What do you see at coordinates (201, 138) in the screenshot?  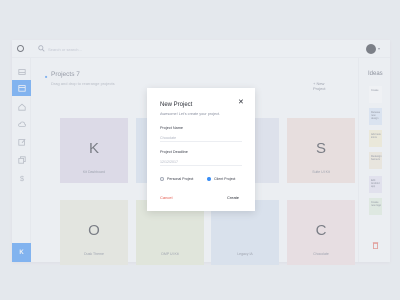 I see `project-name-input` at bounding box center [201, 138].